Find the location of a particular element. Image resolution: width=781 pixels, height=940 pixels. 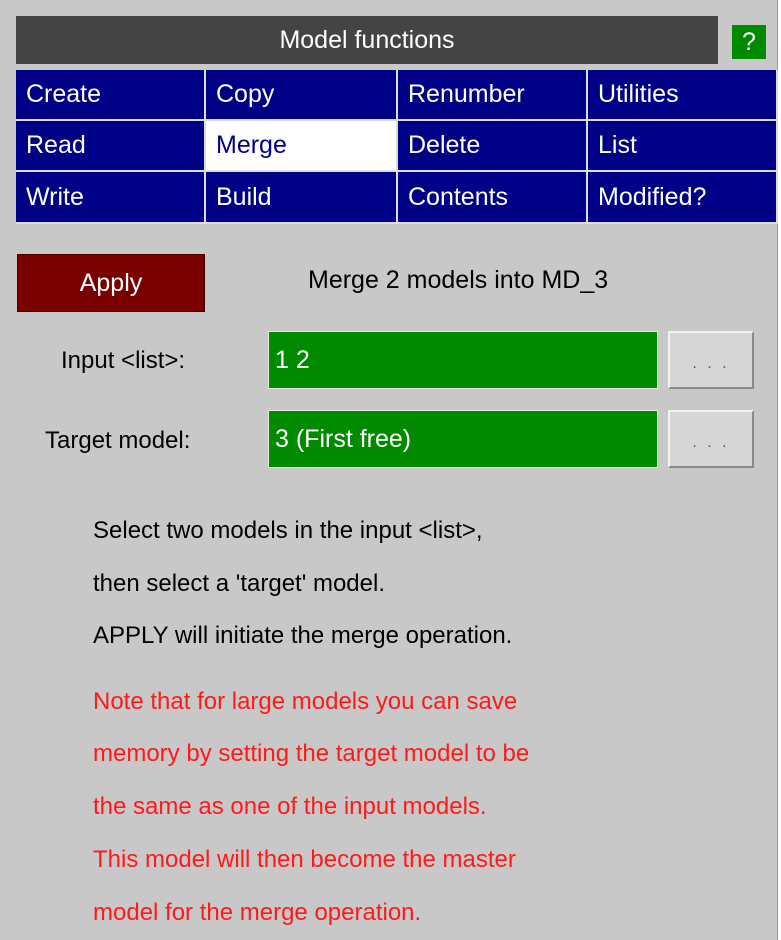

input-list-label: Input <list>: is located at coordinates (123, 360).